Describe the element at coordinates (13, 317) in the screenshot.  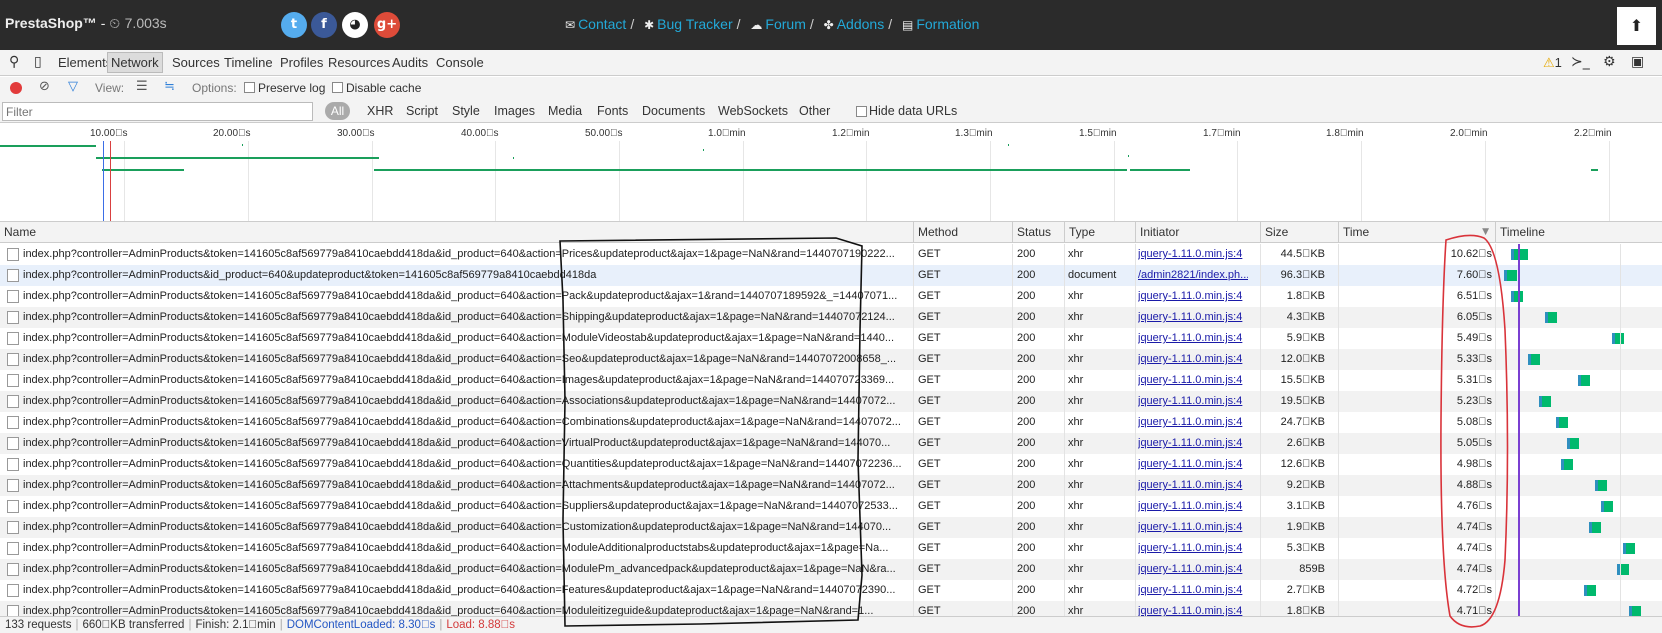
I see `row-file-icon` at that location.